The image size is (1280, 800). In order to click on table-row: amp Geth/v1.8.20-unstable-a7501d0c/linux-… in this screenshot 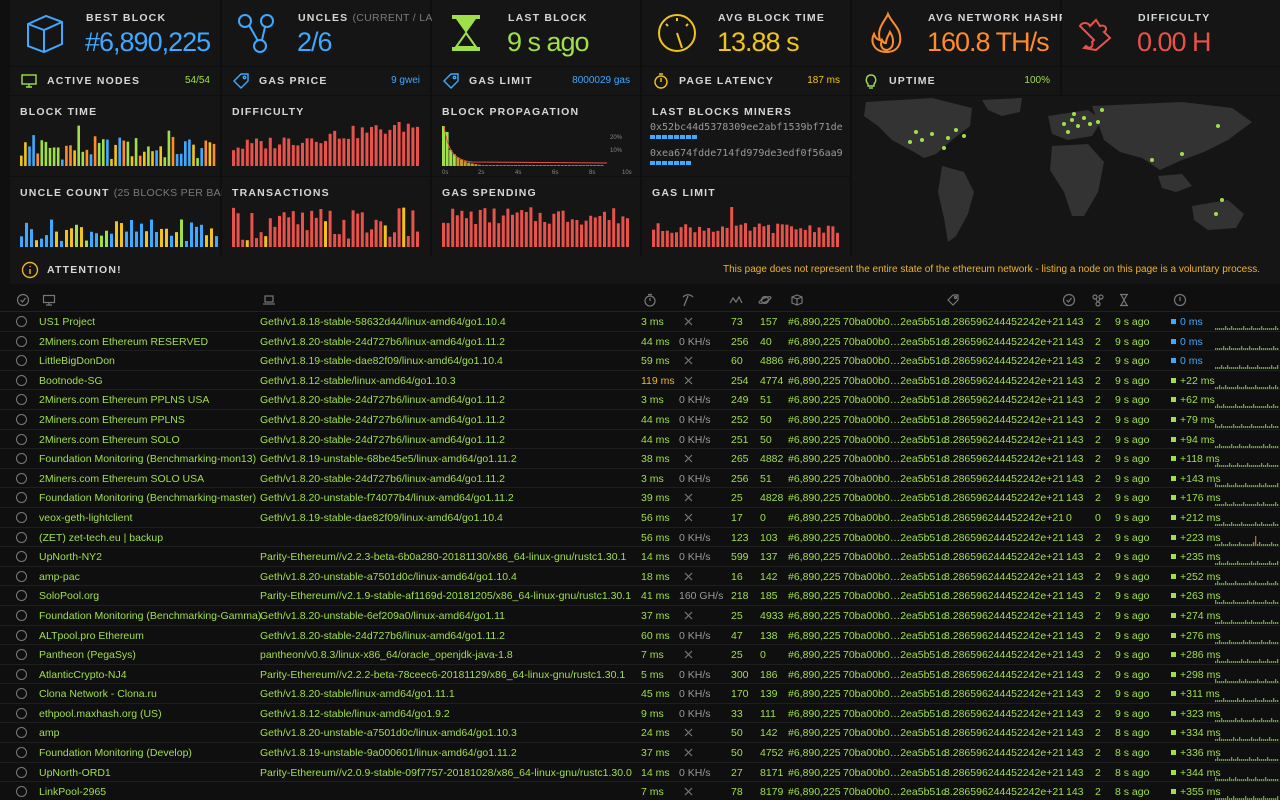, I will do `click(640, 733)`.